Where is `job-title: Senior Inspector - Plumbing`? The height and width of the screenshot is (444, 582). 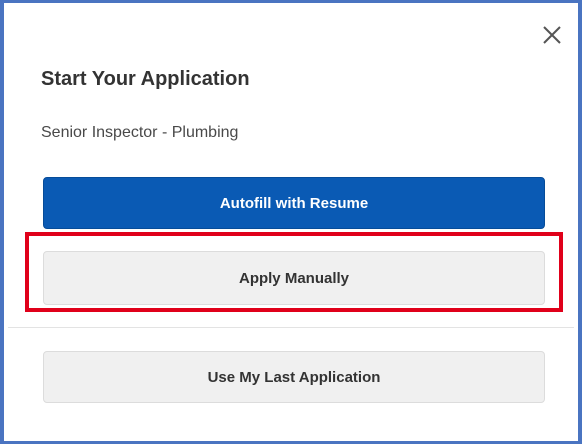 job-title: Senior Inspector - Plumbing is located at coordinates (140, 132).